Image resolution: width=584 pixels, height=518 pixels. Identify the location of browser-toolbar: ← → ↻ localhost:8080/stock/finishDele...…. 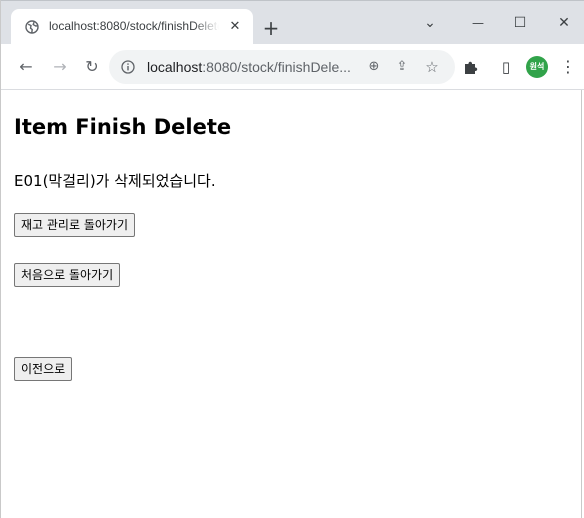
(292, 67).